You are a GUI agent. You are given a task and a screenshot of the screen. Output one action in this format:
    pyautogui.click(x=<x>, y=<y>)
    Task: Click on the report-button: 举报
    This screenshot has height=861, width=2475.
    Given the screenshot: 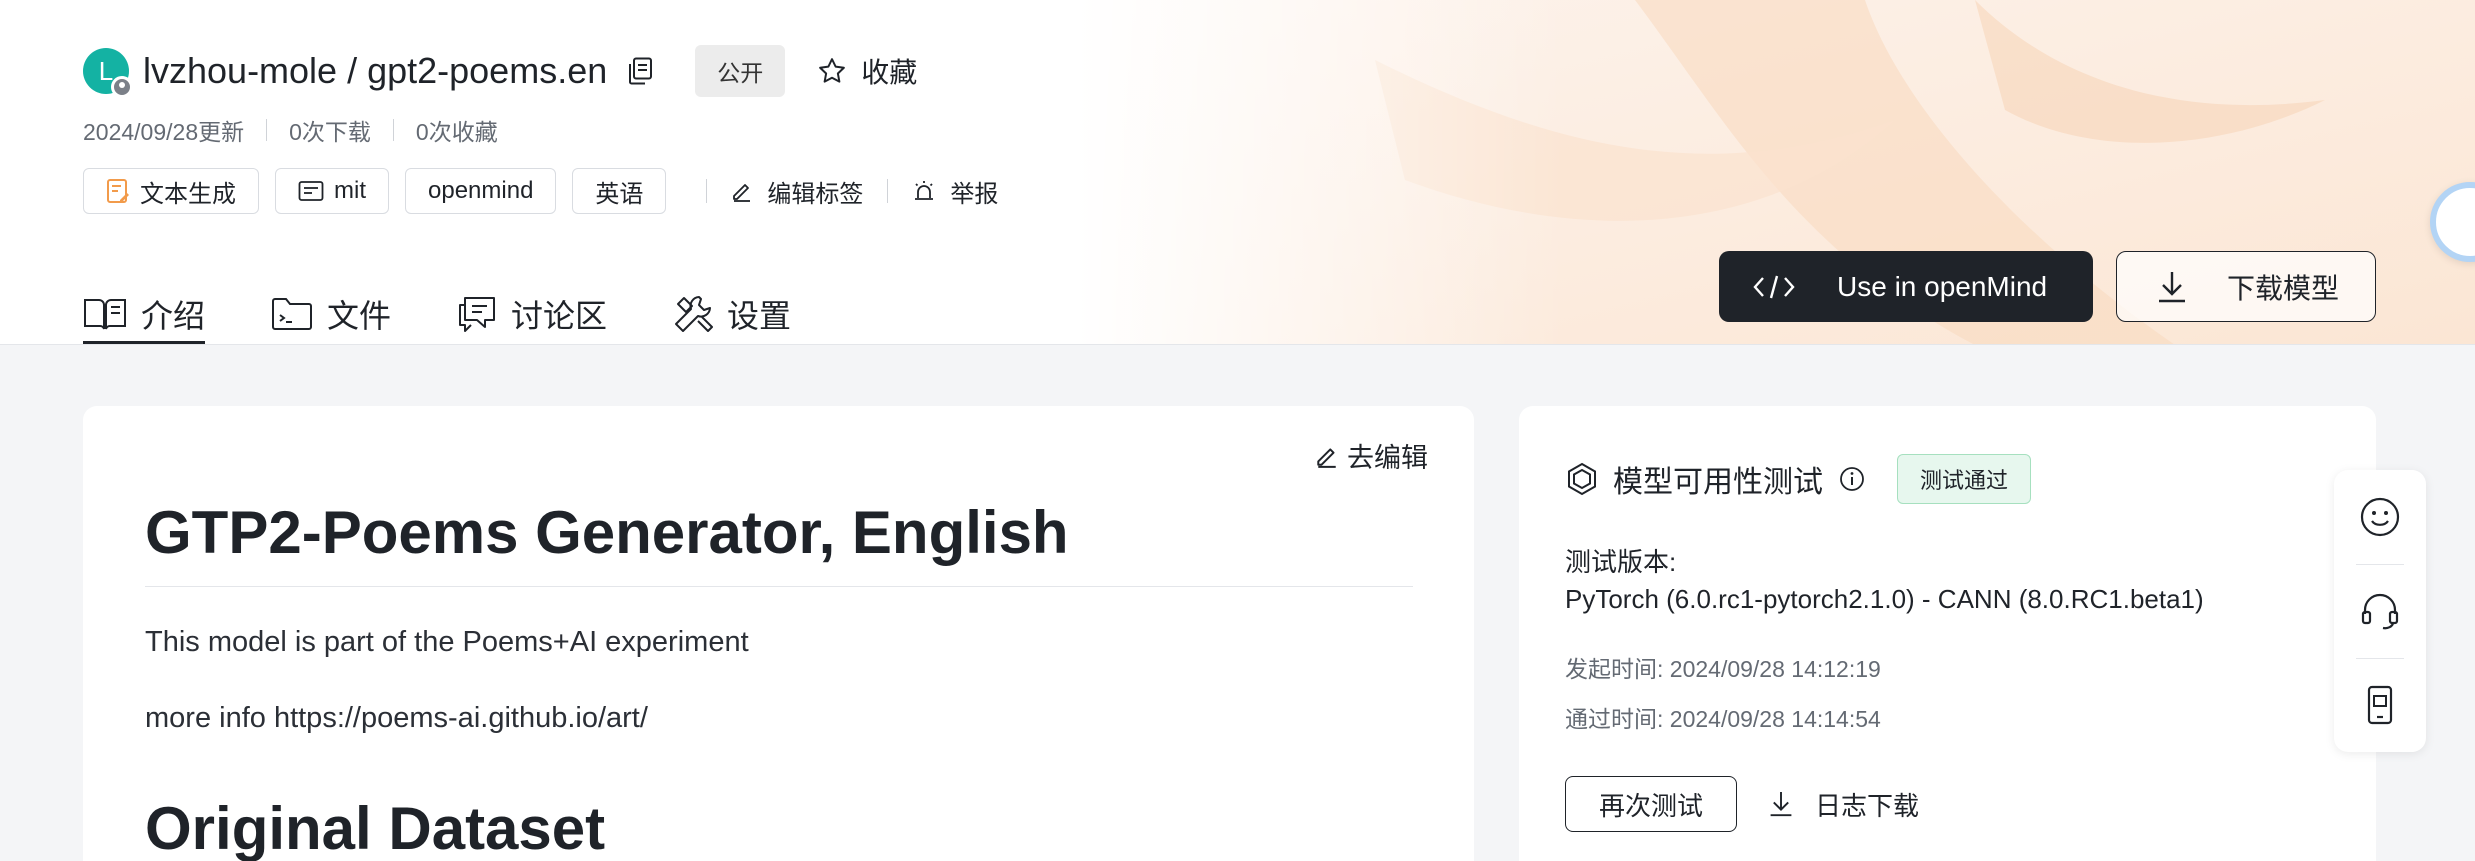 What is the action you would take?
    pyautogui.click(x=955, y=191)
    